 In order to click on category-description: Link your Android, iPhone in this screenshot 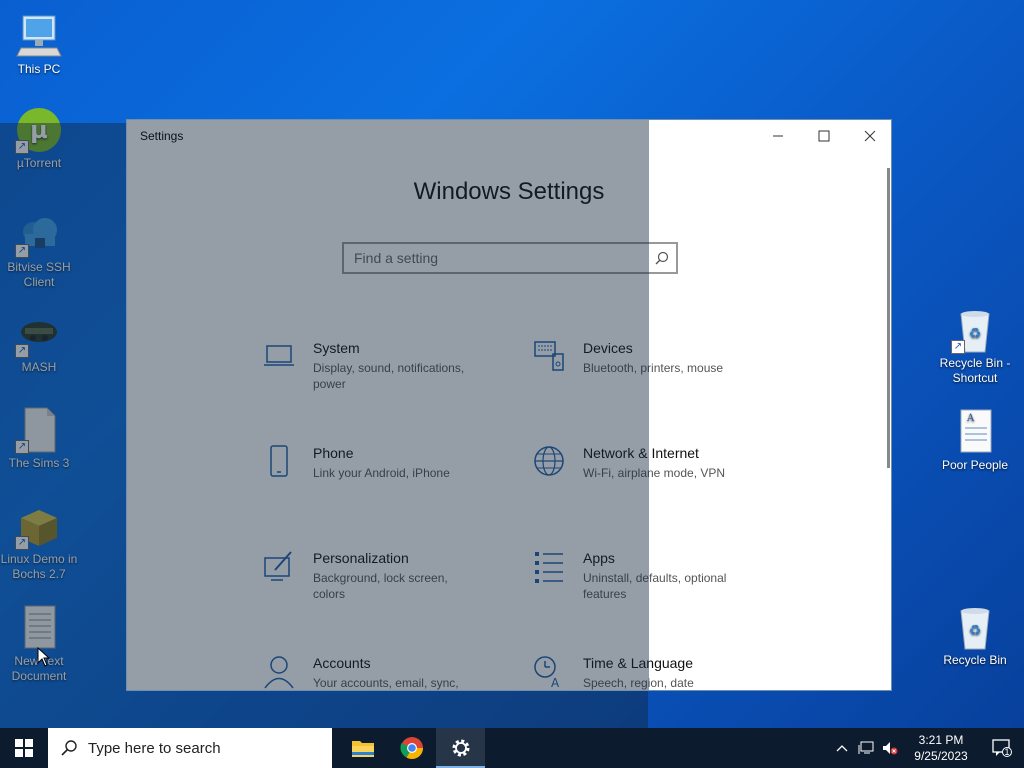, I will do `click(381, 473)`.